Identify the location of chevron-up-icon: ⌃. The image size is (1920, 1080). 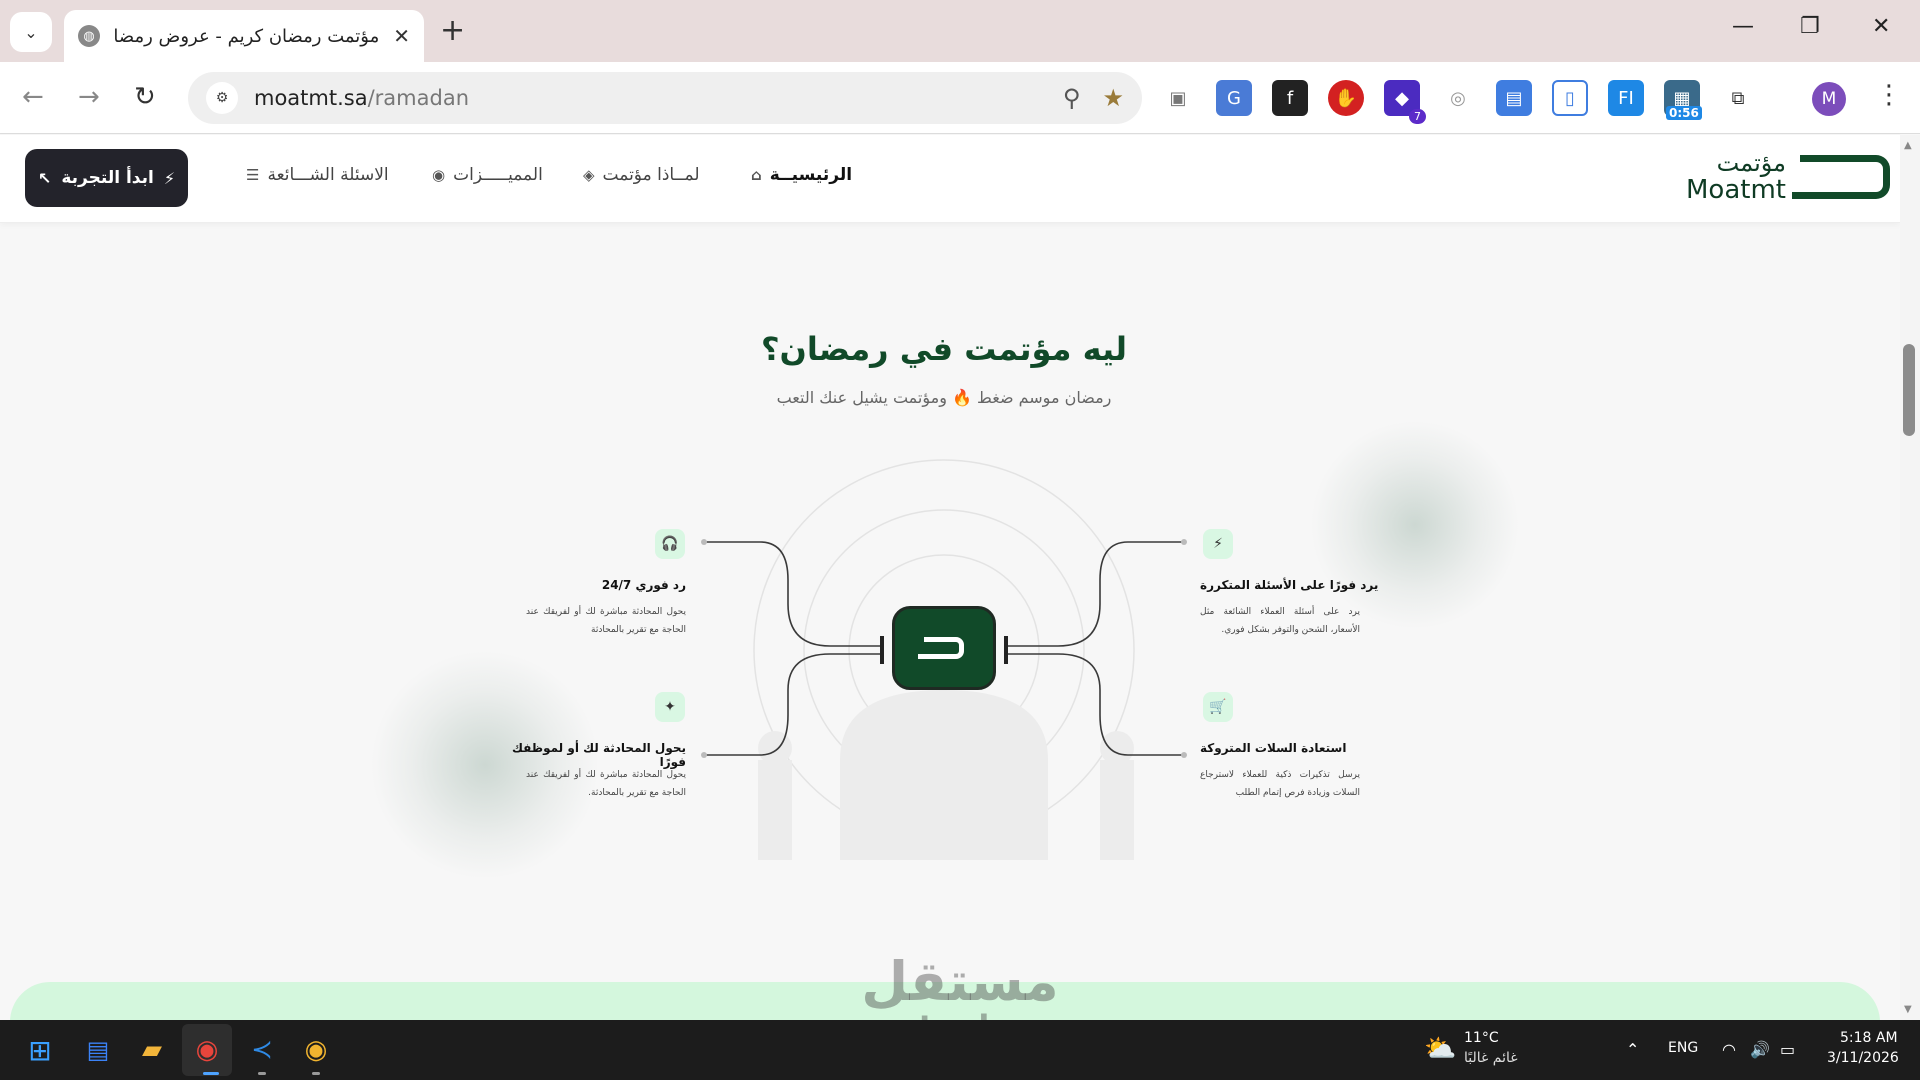
(1632, 1049).